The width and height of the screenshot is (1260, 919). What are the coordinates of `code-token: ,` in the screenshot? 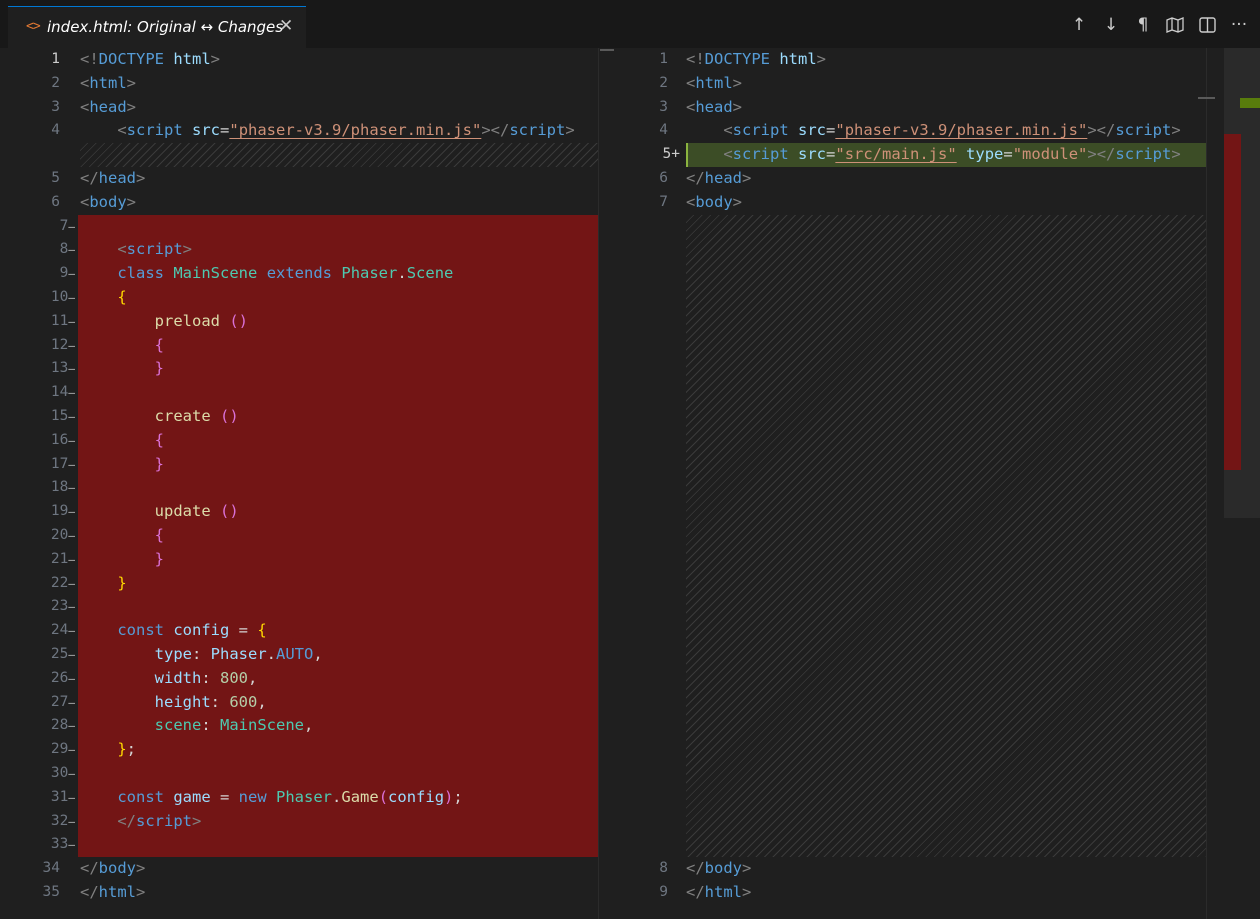 It's located at (309, 725).